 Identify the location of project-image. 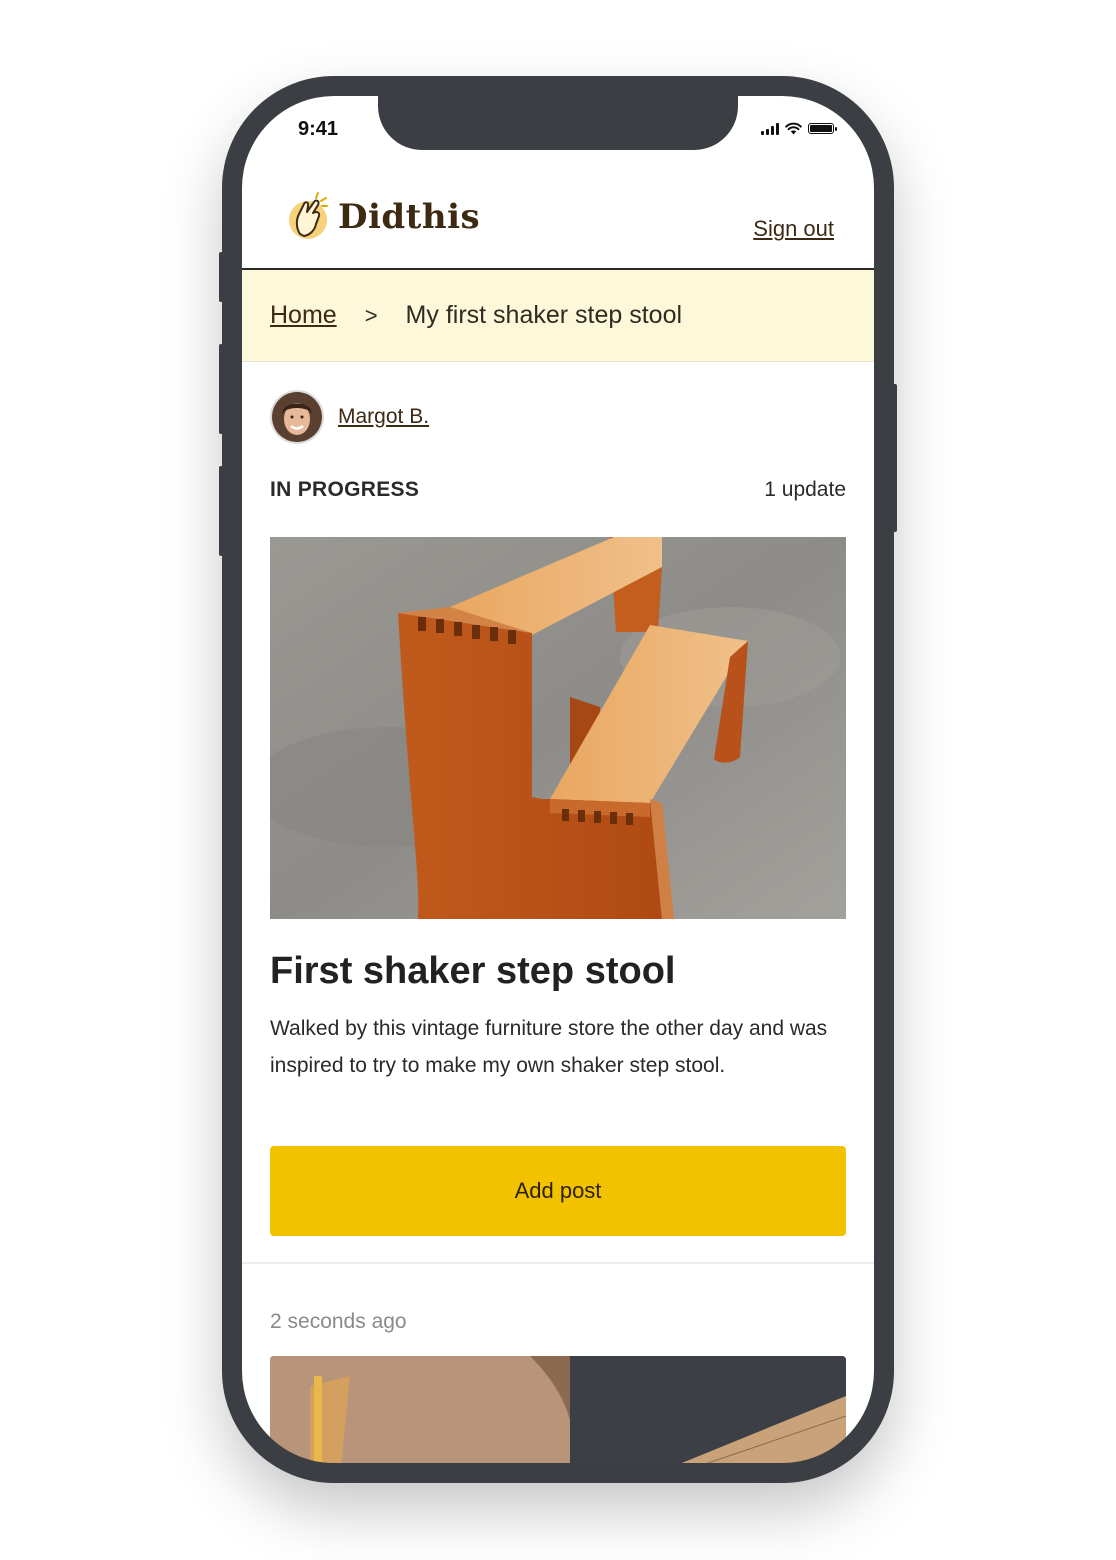
(558, 728).